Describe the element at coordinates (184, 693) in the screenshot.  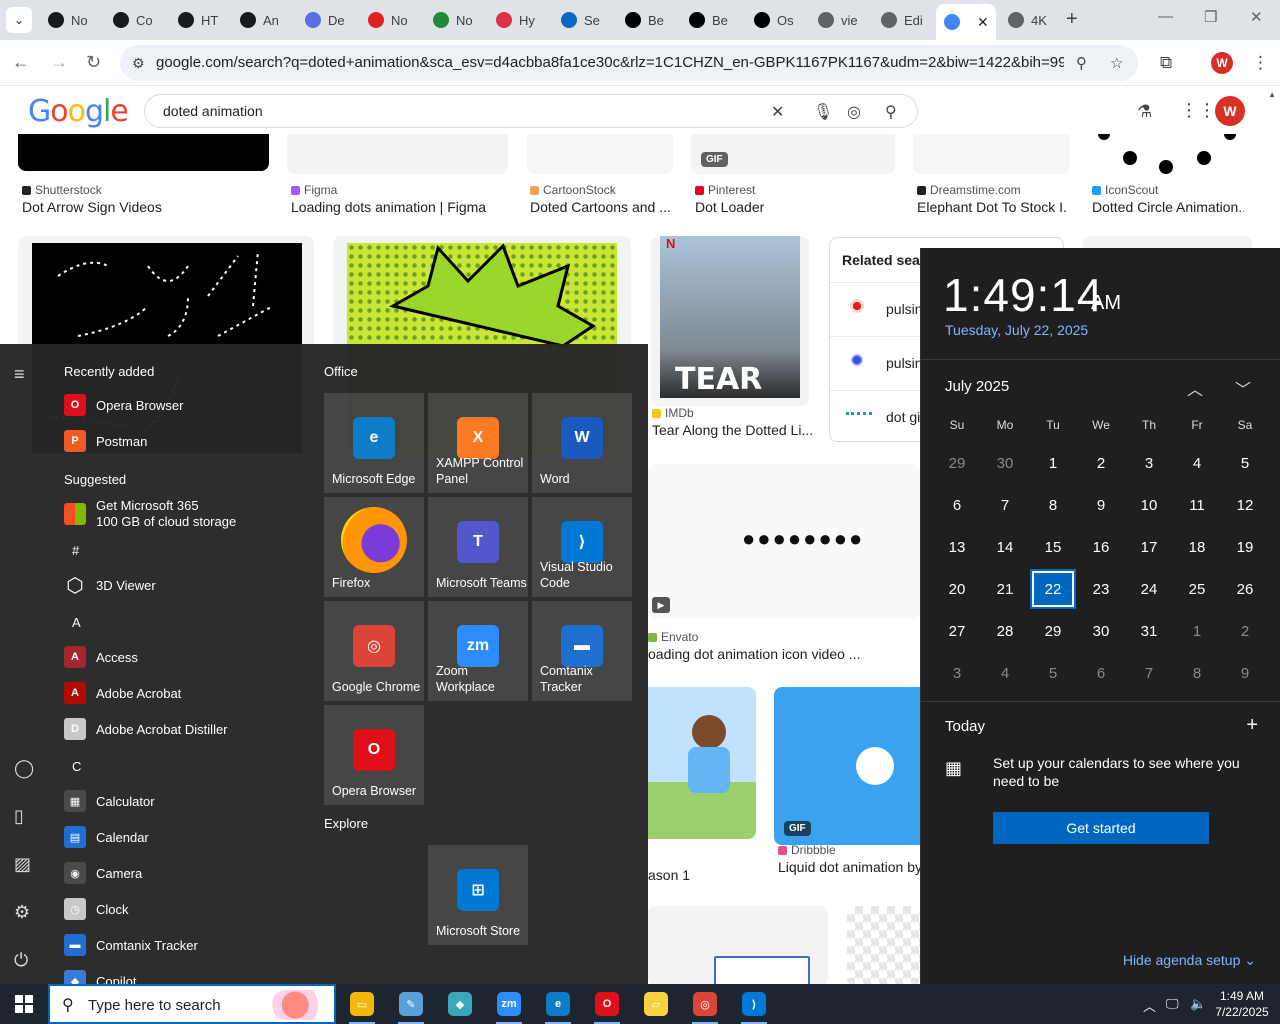
I see `start-app-adobe-acrobat: A Adobe Acrobat` at that location.